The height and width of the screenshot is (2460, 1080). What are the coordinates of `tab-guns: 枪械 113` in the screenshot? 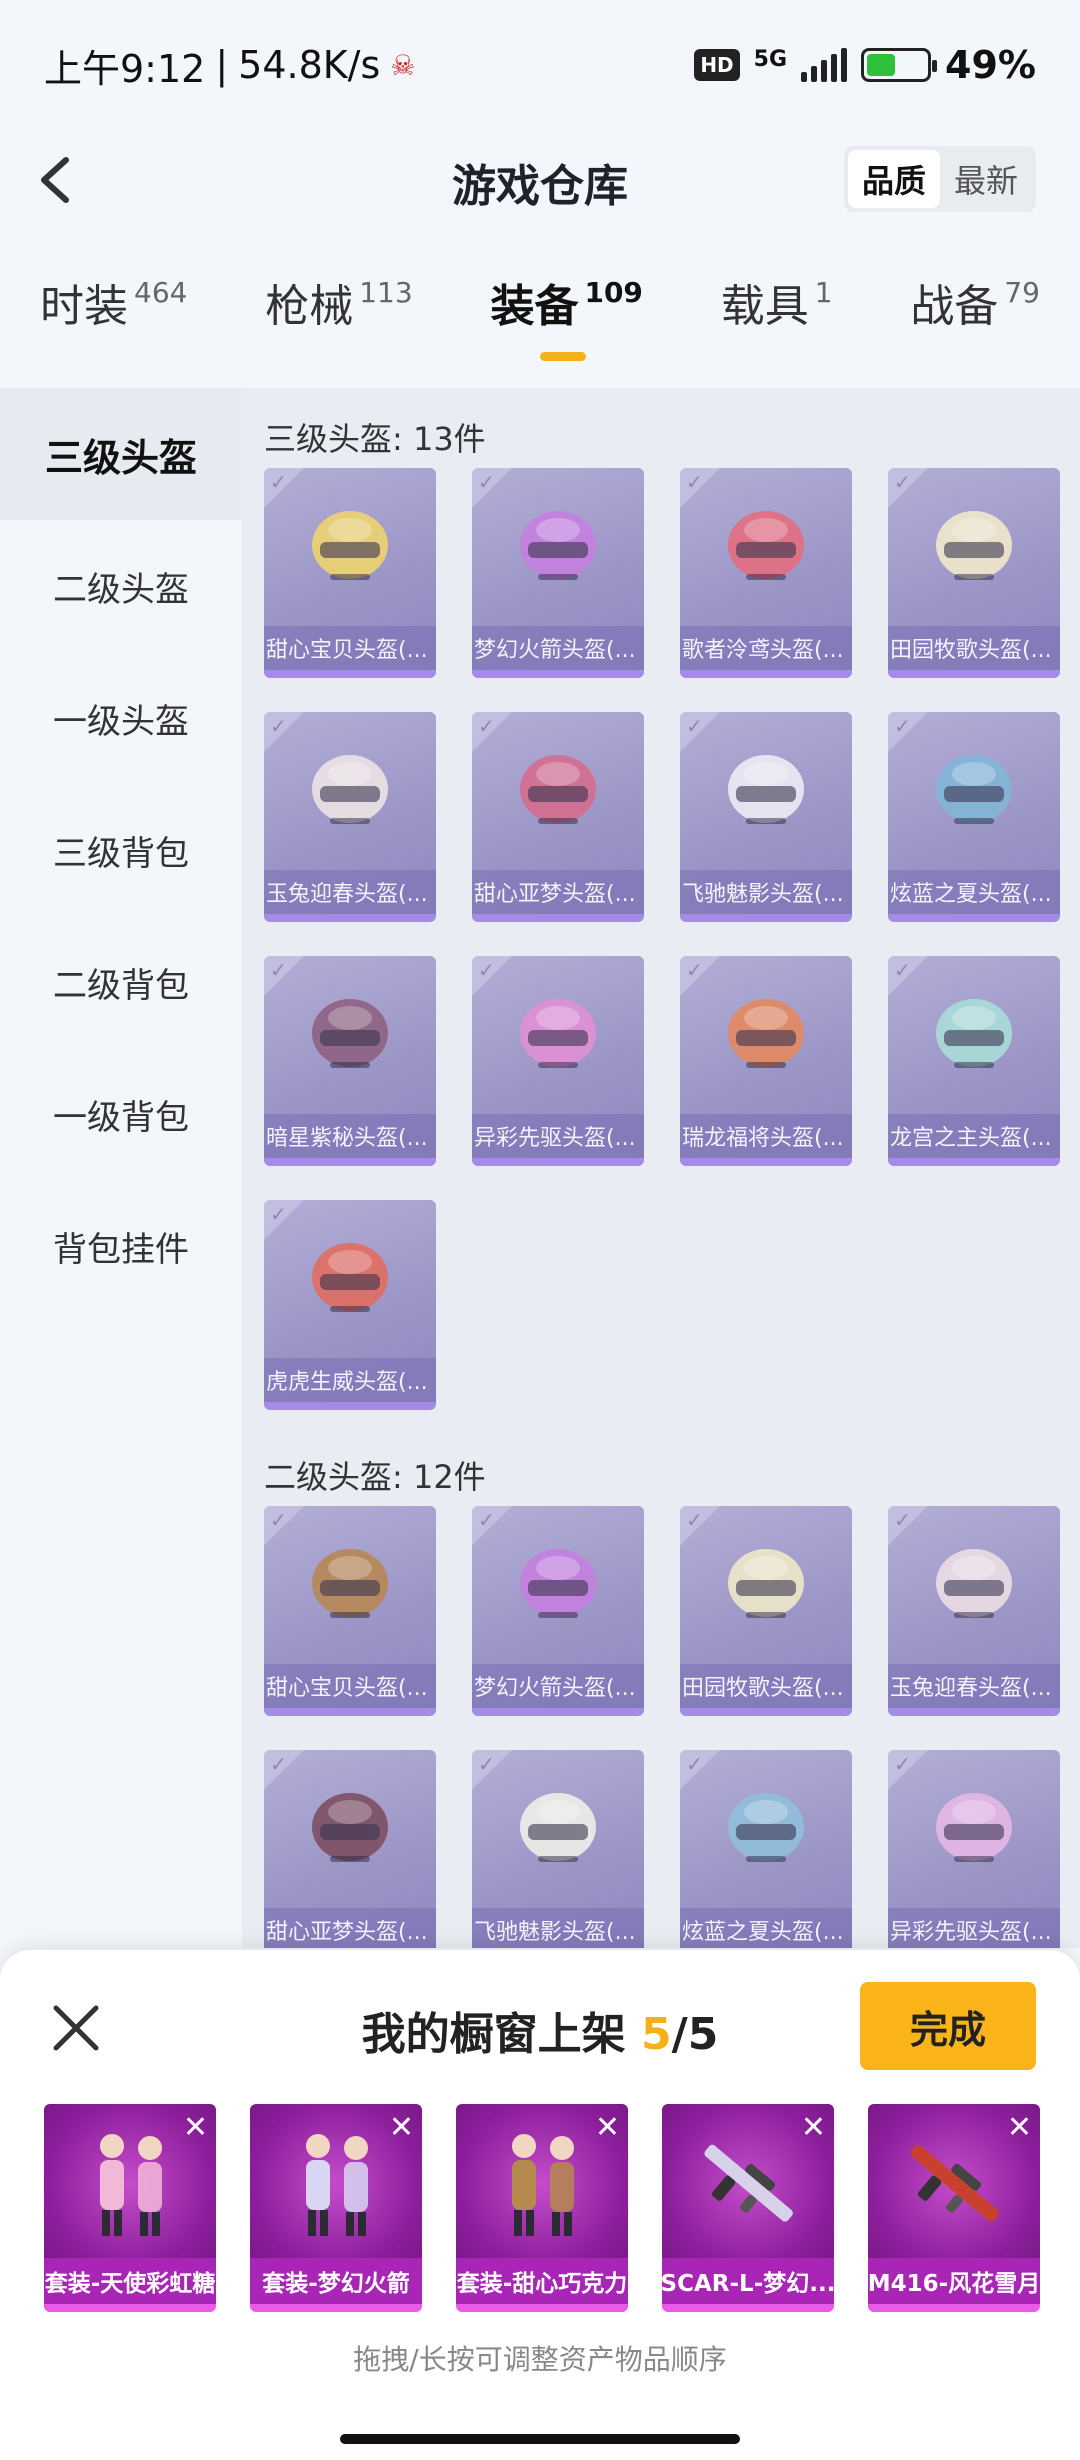 It's located at (338, 325).